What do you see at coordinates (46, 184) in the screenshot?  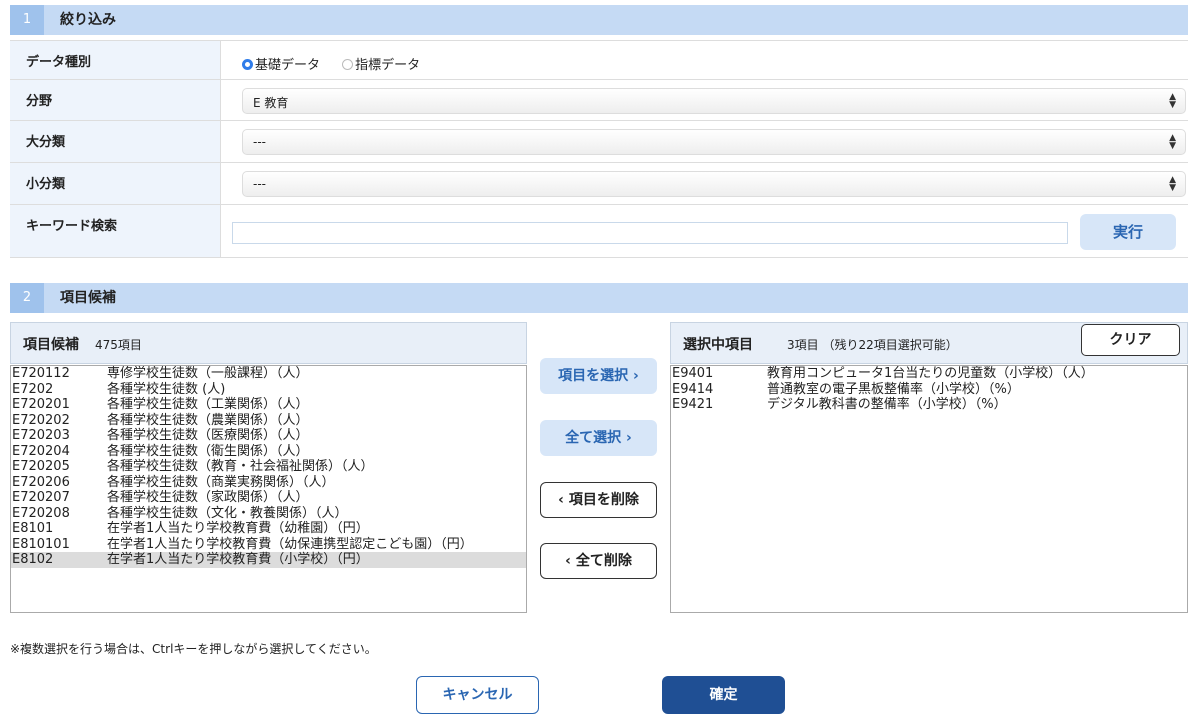 I see `minor-category-label: 小分類` at bounding box center [46, 184].